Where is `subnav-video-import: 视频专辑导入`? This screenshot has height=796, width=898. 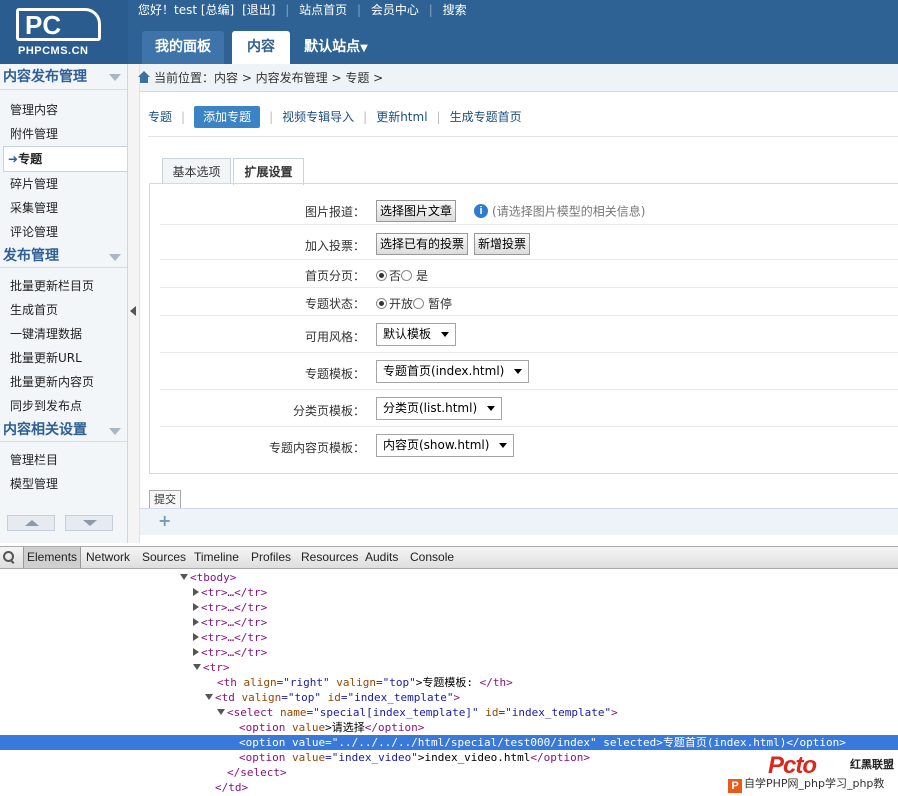 subnav-video-import: 视频专辑导入 is located at coordinates (318, 117).